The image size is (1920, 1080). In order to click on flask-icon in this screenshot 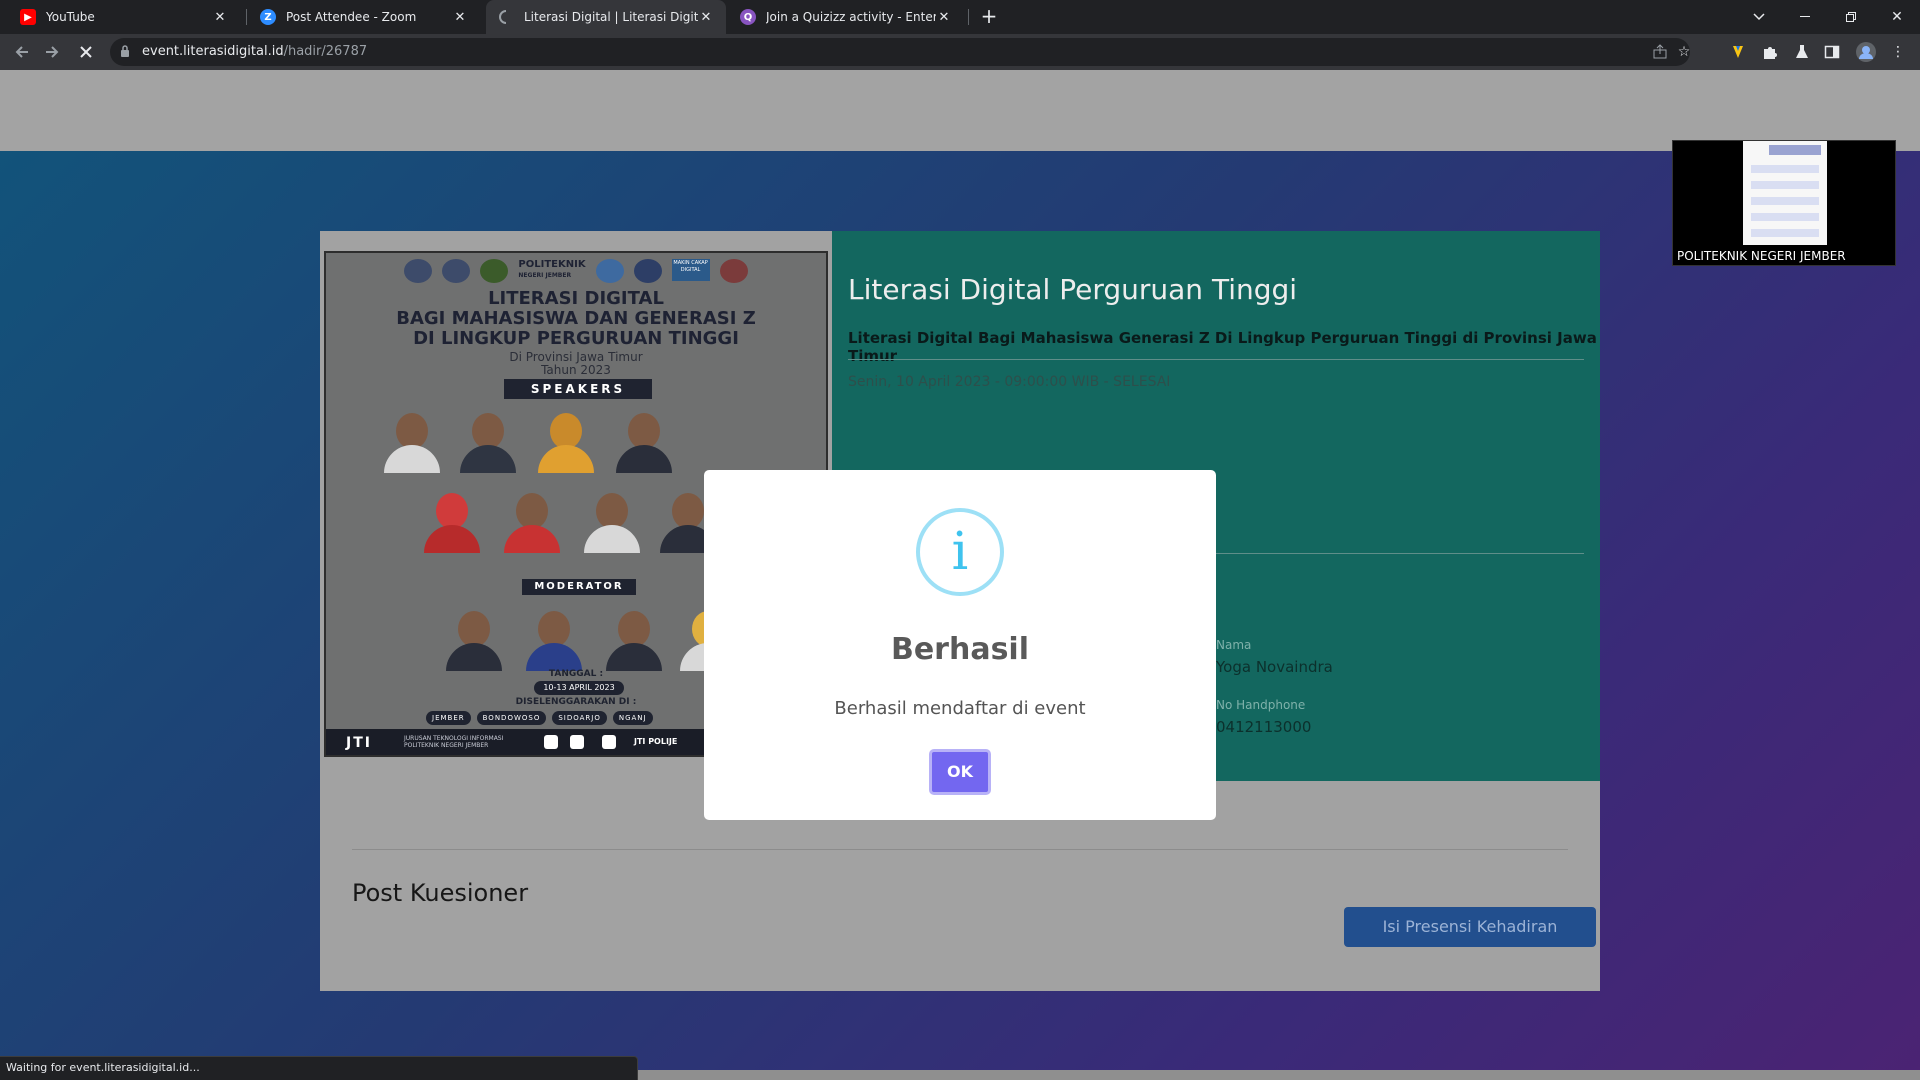, I will do `click(1802, 52)`.